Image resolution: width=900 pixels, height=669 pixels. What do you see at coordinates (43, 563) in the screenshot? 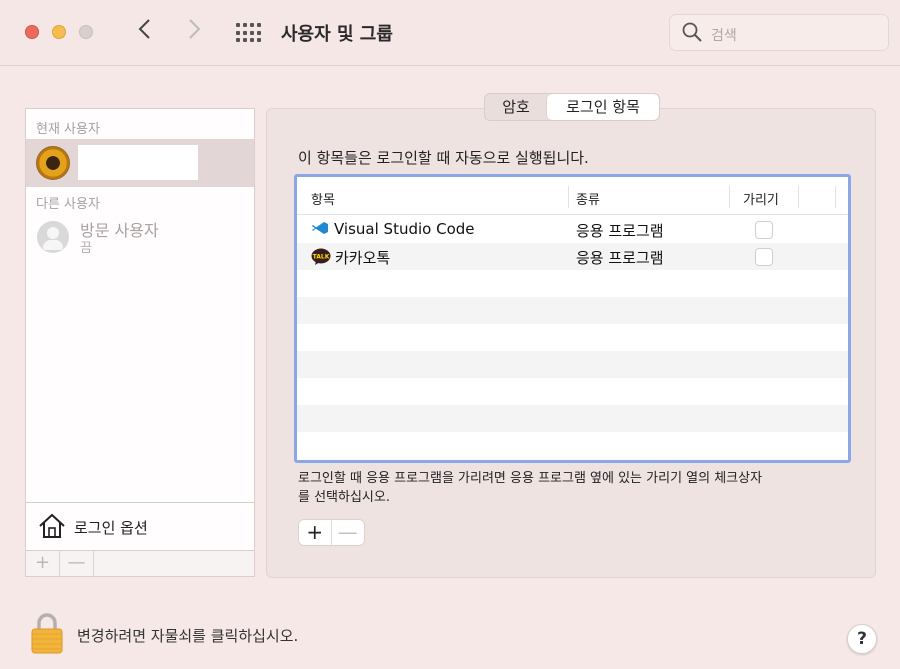
I see `add-user-button: +` at bounding box center [43, 563].